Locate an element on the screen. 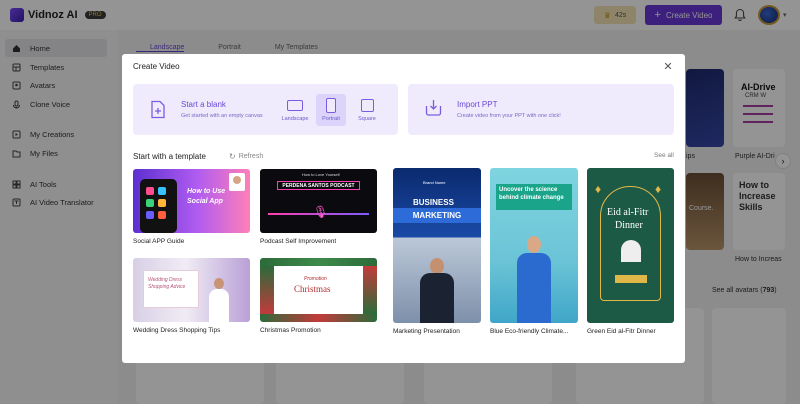  template-label: Green Eid al-Fitr Dinner is located at coordinates (621, 331).